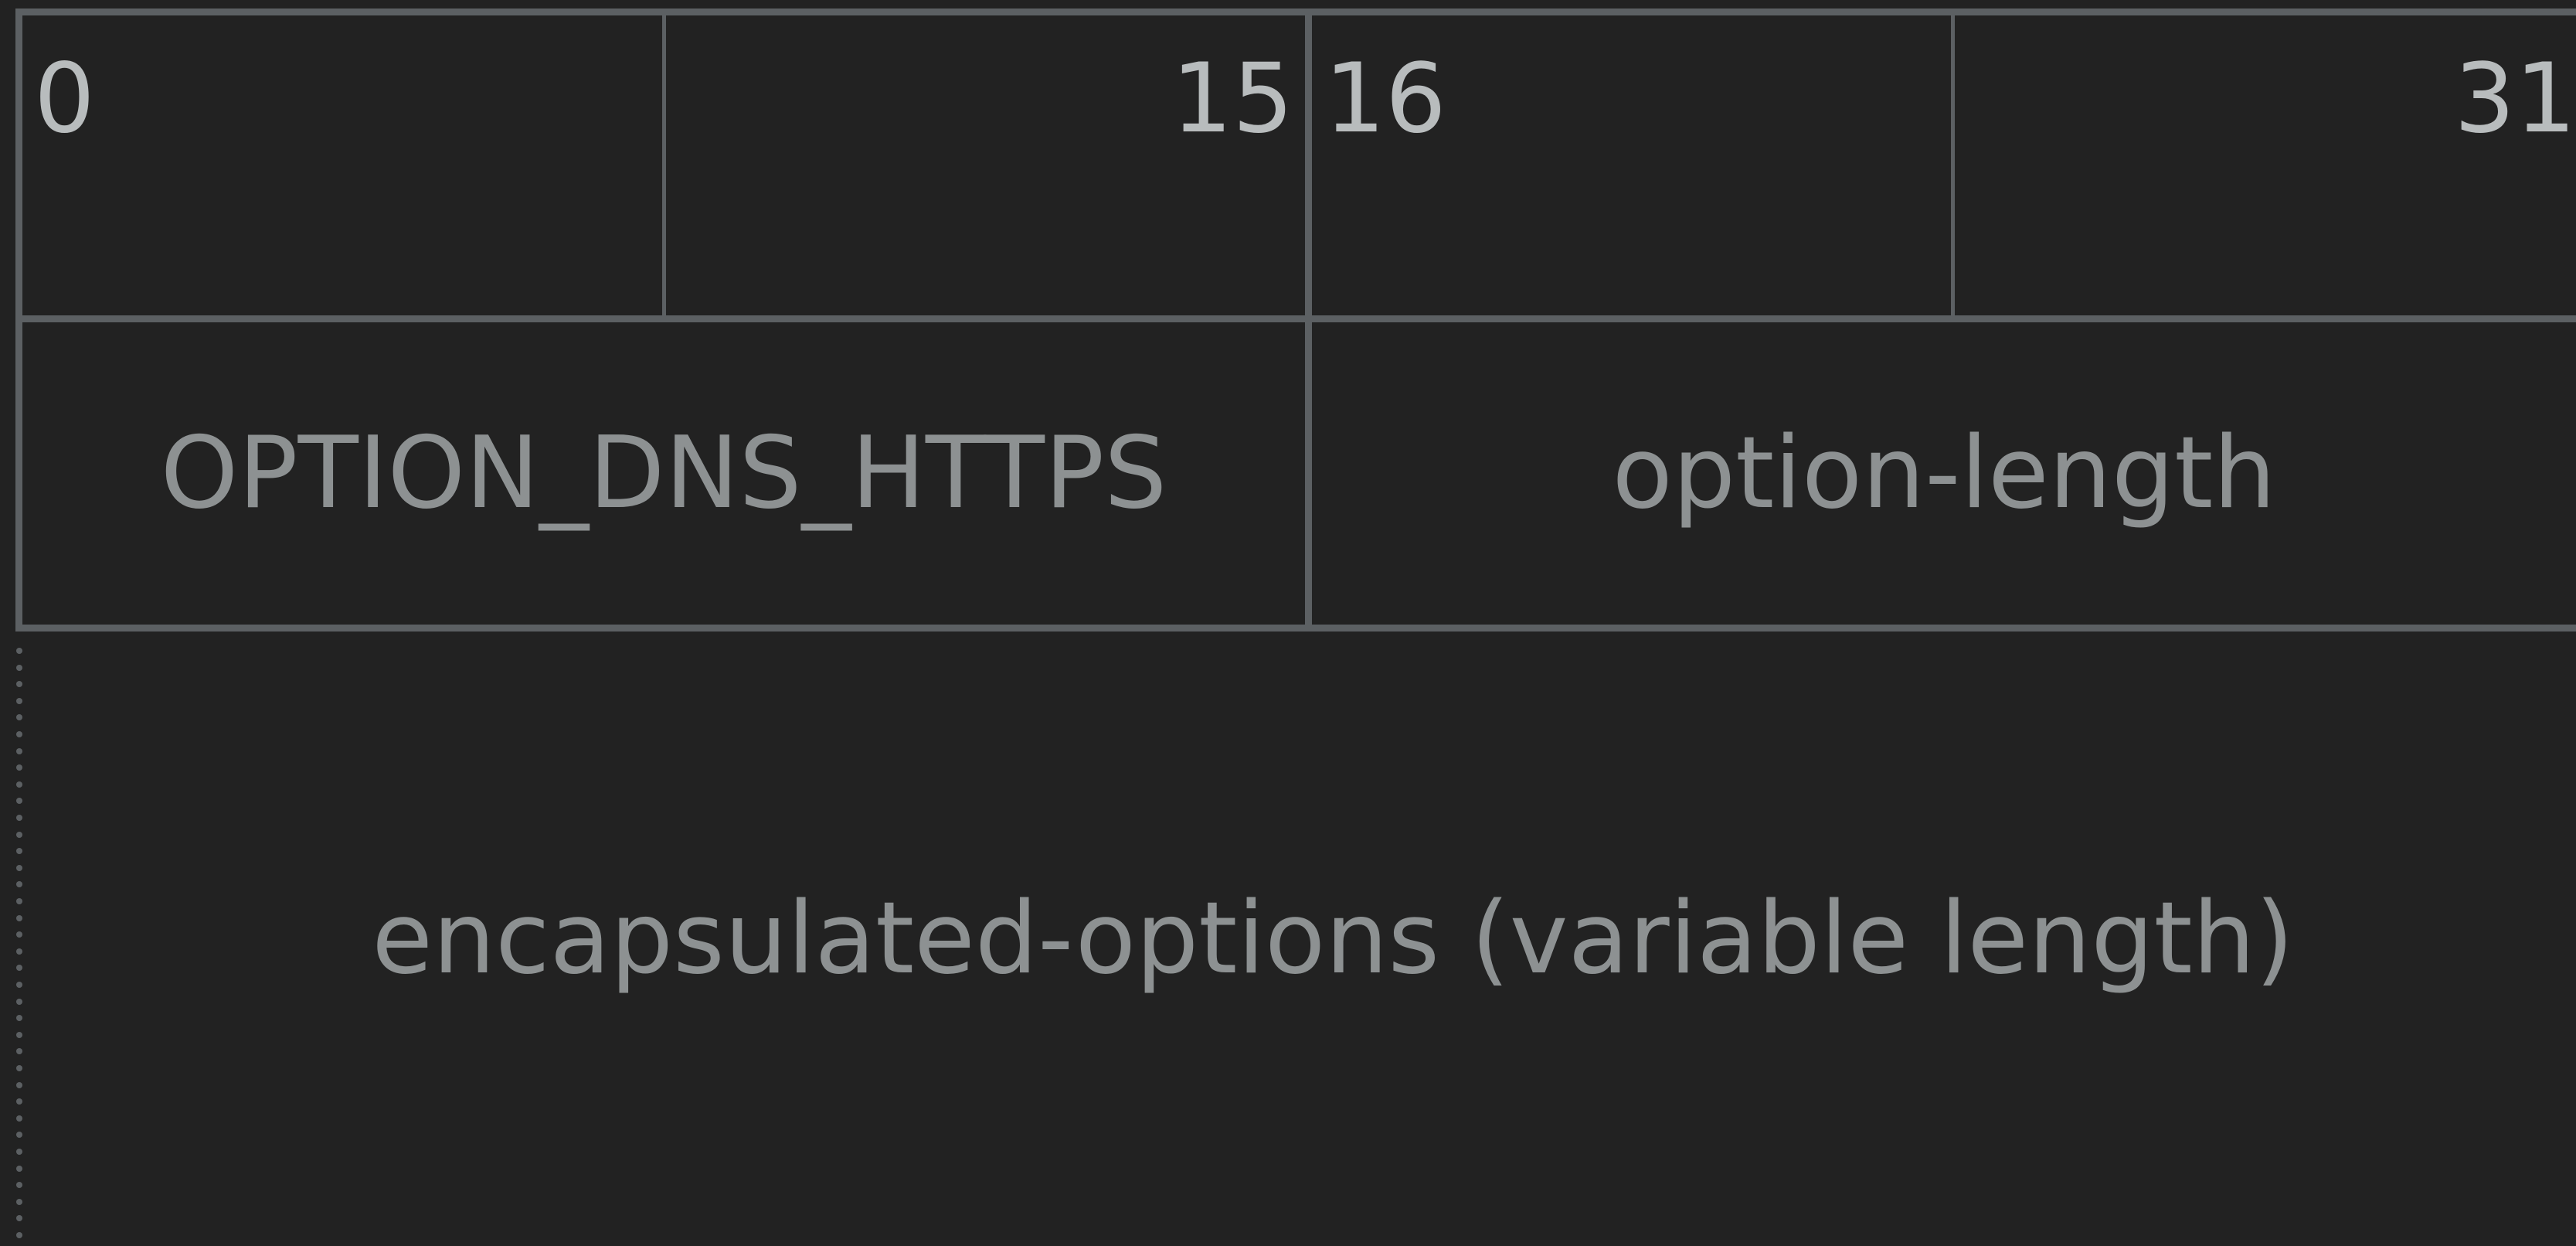 The width and height of the screenshot is (2576, 1246). What do you see at coordinates (1232, 99) in the screenshot?
I see `bit-label-15: 15` at bounding box center [1232, 99].